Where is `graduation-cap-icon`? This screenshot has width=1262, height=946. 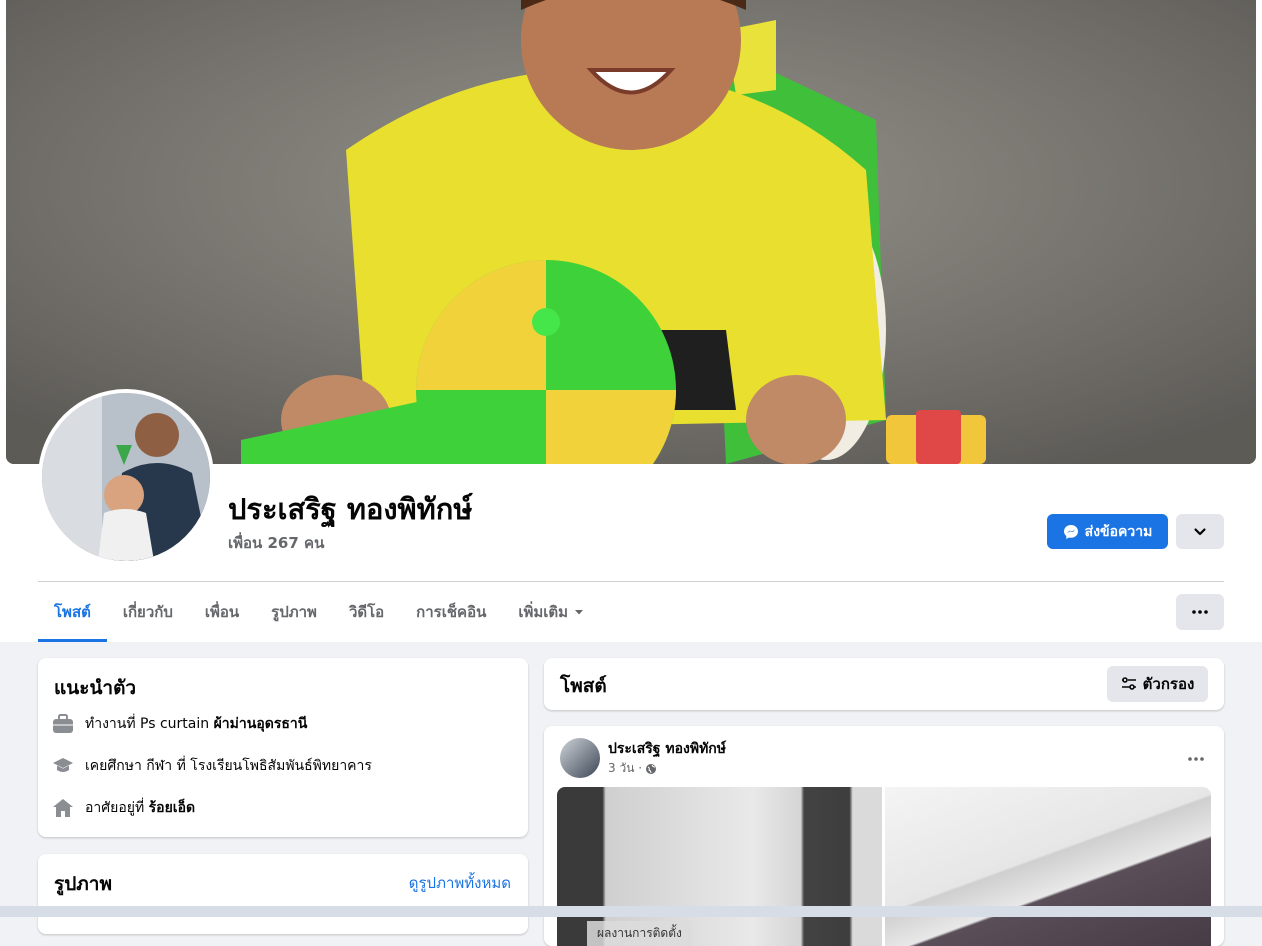 graduation-cap-icon is located at coordinates (63, 766).